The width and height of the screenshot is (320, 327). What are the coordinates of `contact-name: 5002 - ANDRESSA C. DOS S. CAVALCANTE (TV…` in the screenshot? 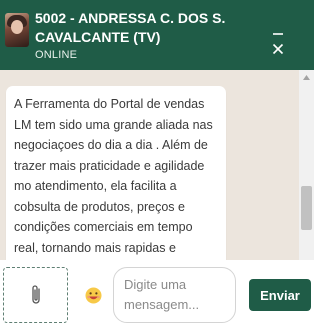 It's located at (130, 27).